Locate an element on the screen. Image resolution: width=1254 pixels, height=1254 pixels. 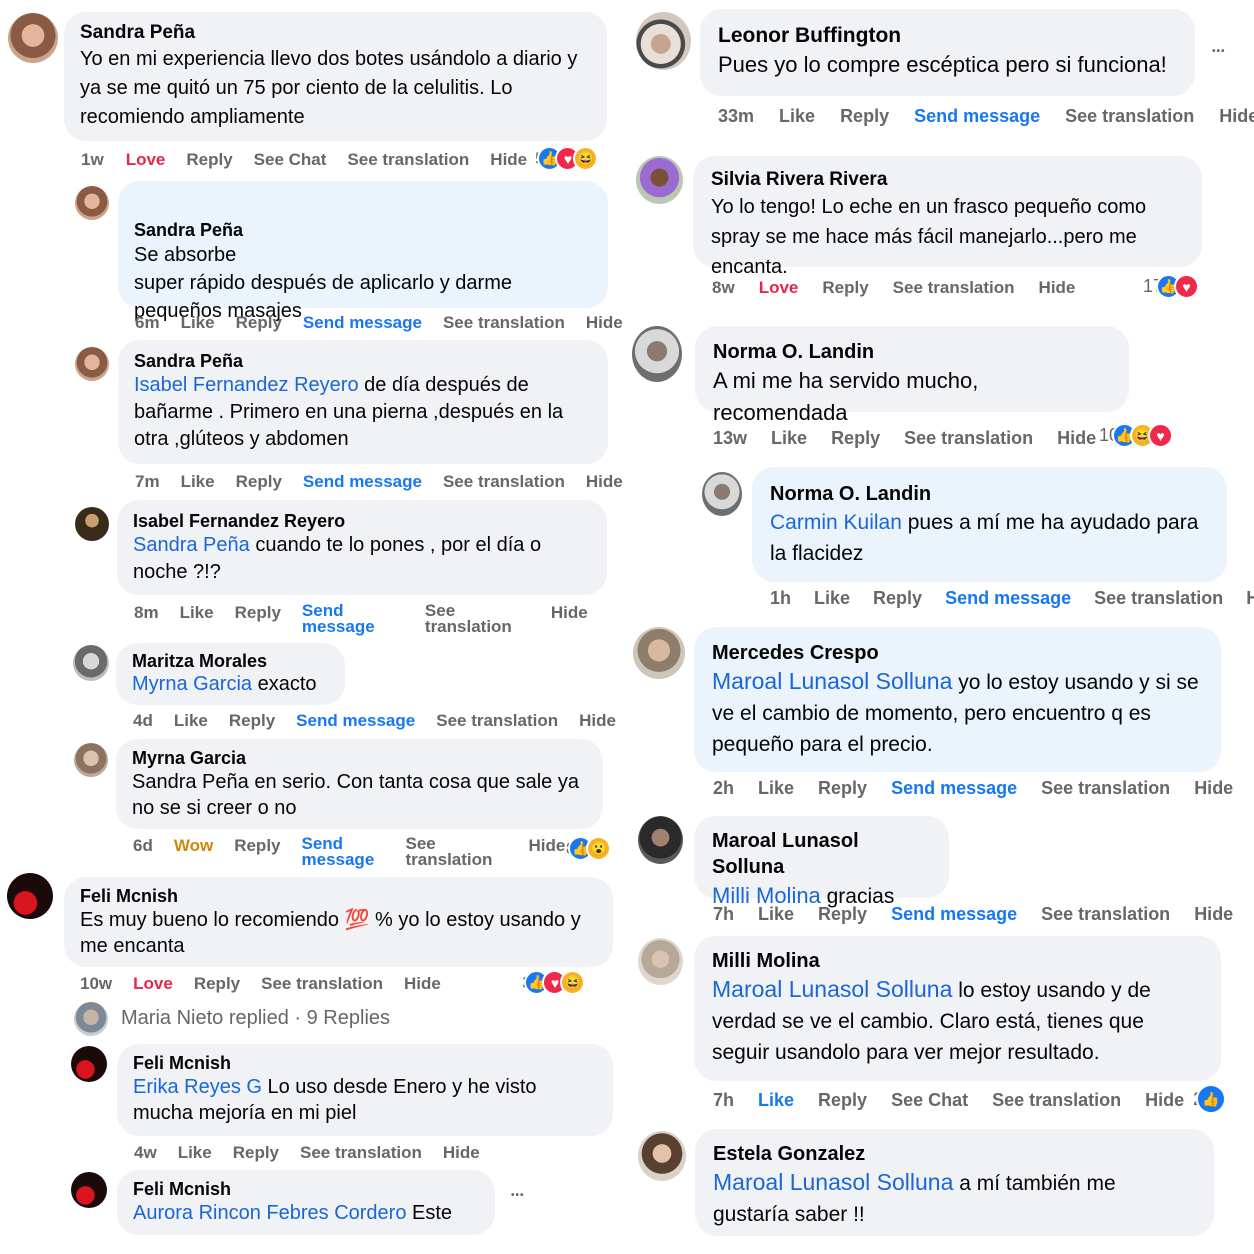
mention-link: Isabel Fernandez Reyero is located at coordinates (246, 385).